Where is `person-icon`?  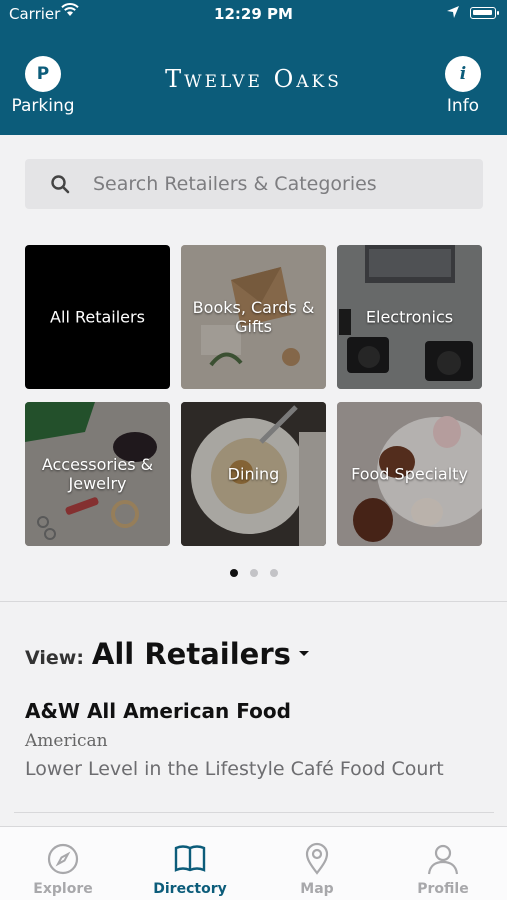 person-icon is located at coordinates (443, 859).